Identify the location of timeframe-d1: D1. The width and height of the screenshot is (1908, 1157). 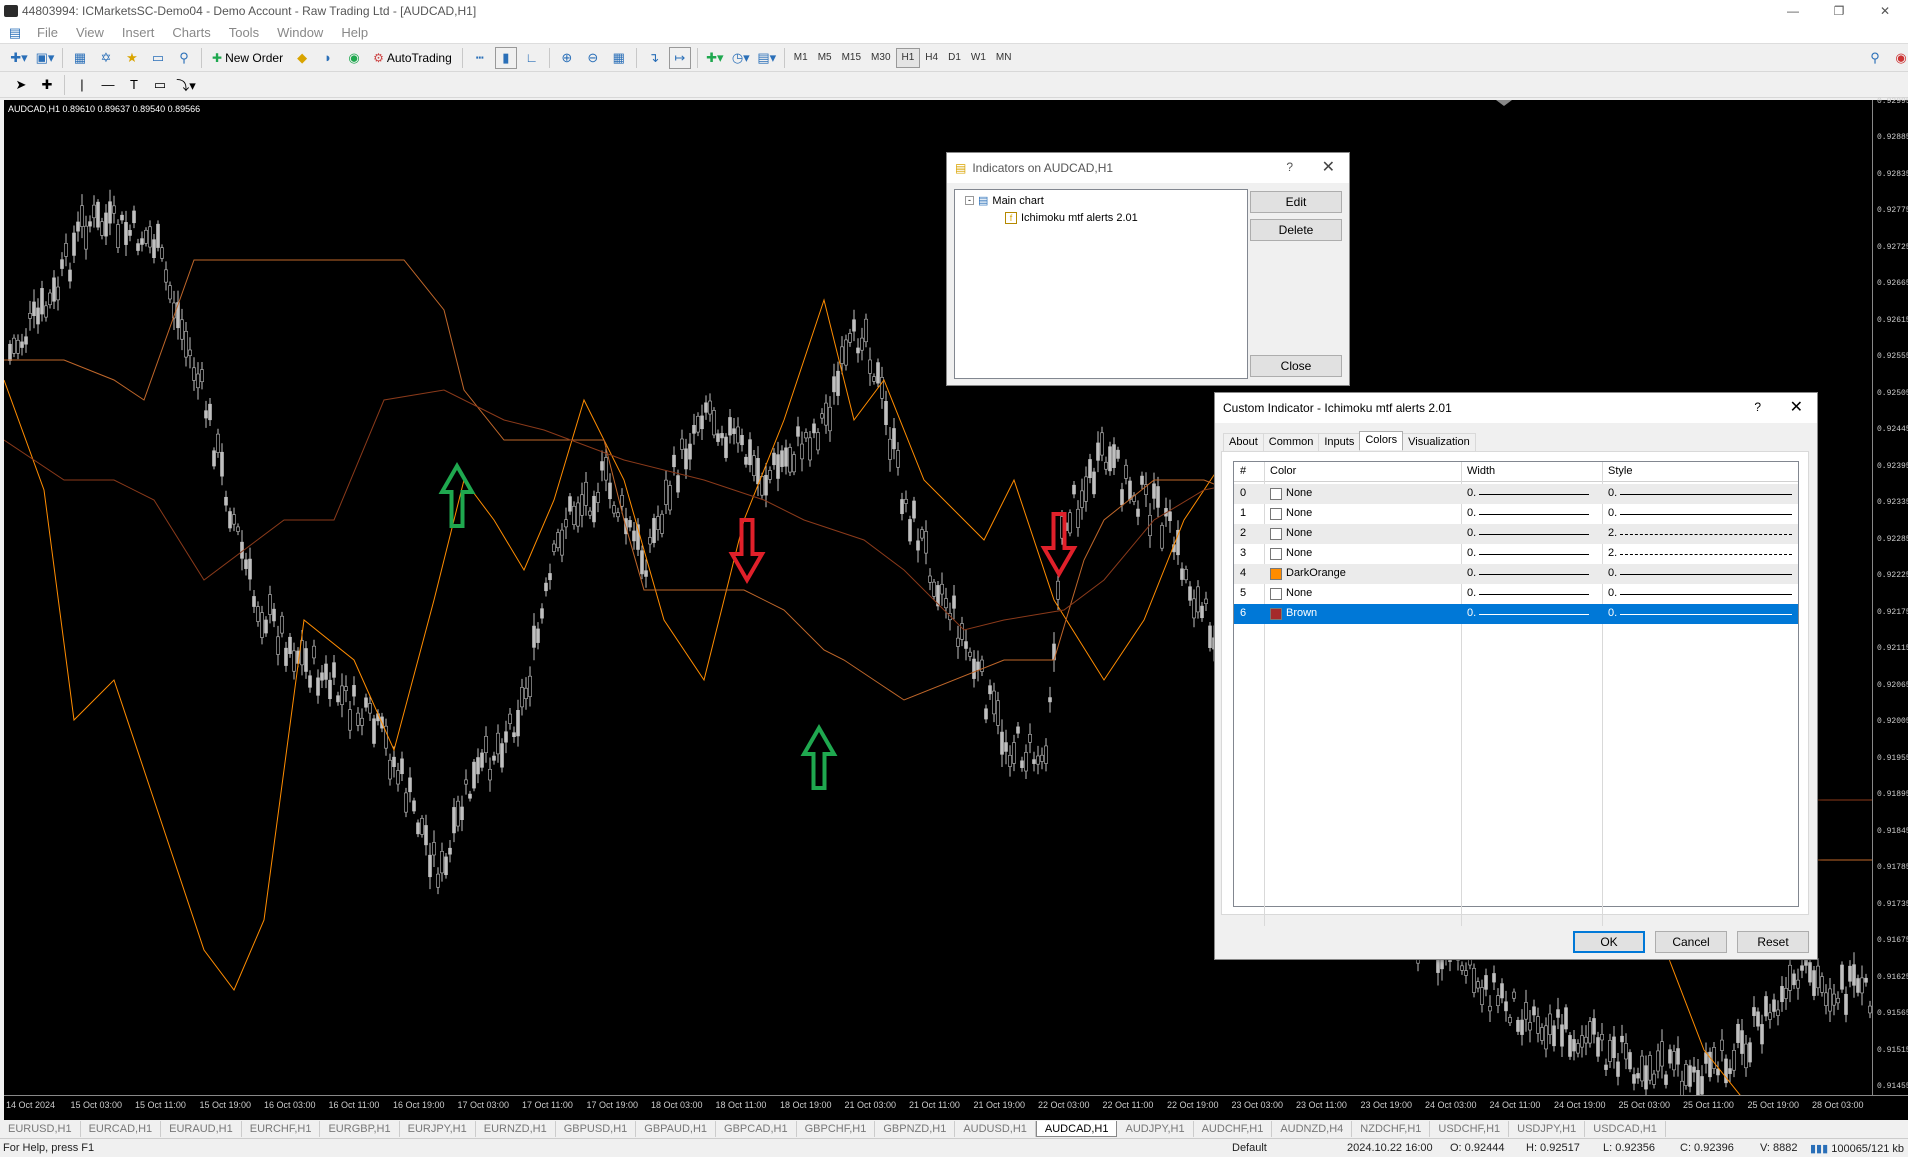
(954, 58).